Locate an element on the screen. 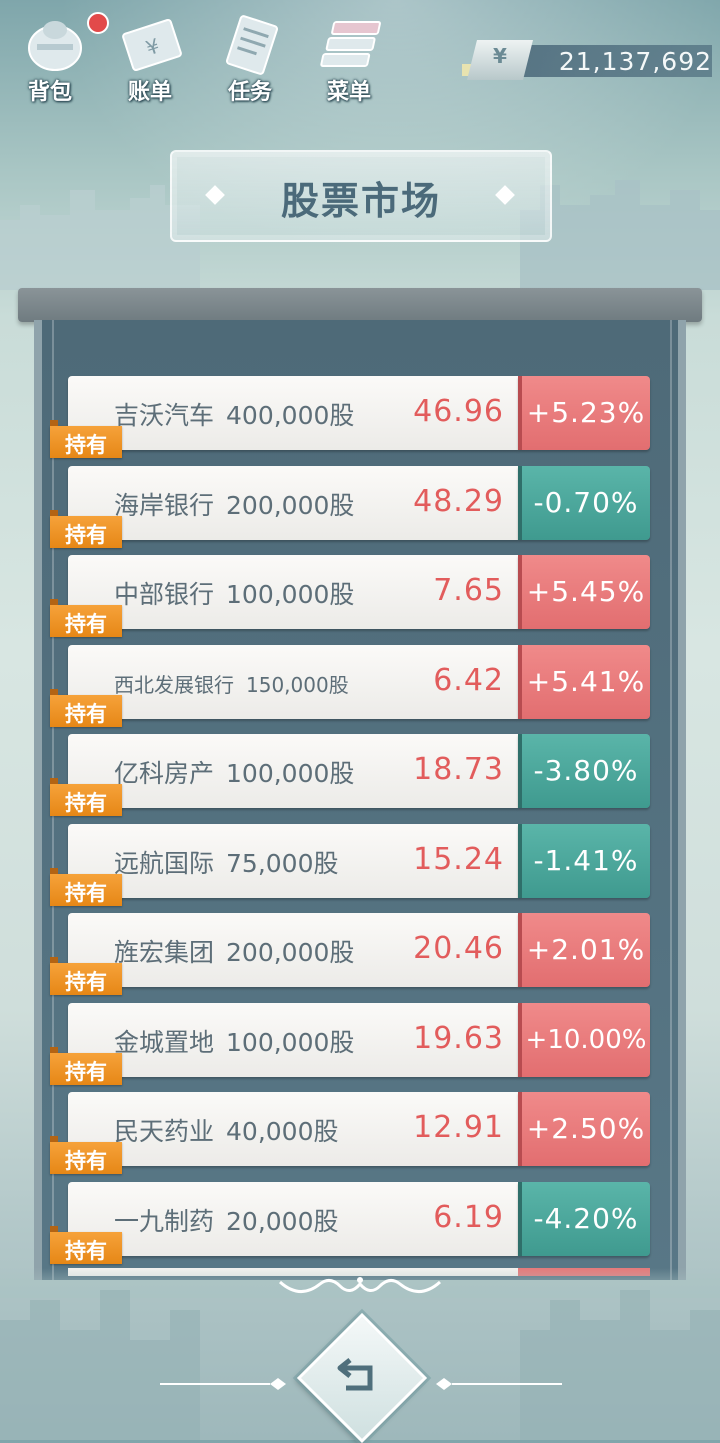 This screenshot has height=1443, width=720. page-title: 股票市场 is located at coordinates (360, 201).